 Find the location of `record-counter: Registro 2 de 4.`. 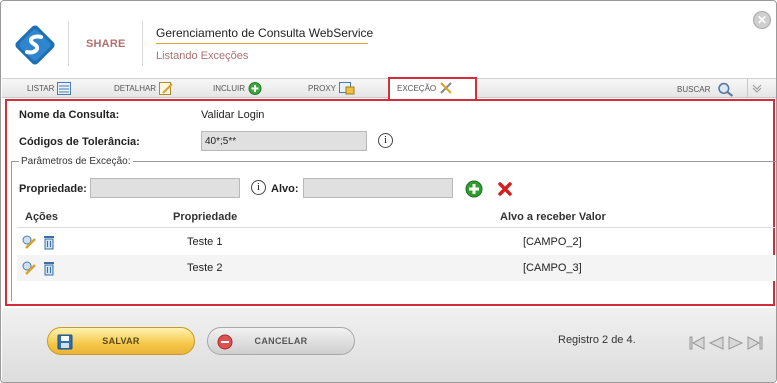

record-counter: Registro 2 de 4. is located at coordinates (597, 340).